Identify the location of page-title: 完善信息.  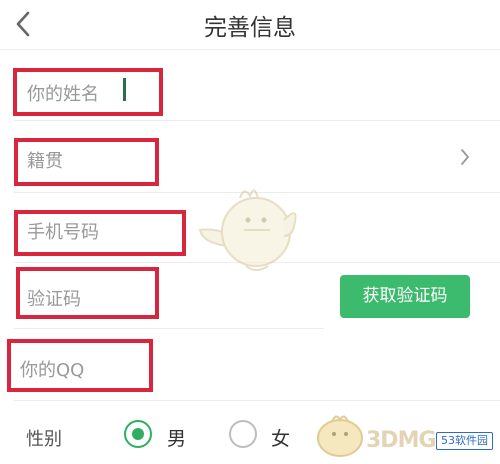
(250, 28).